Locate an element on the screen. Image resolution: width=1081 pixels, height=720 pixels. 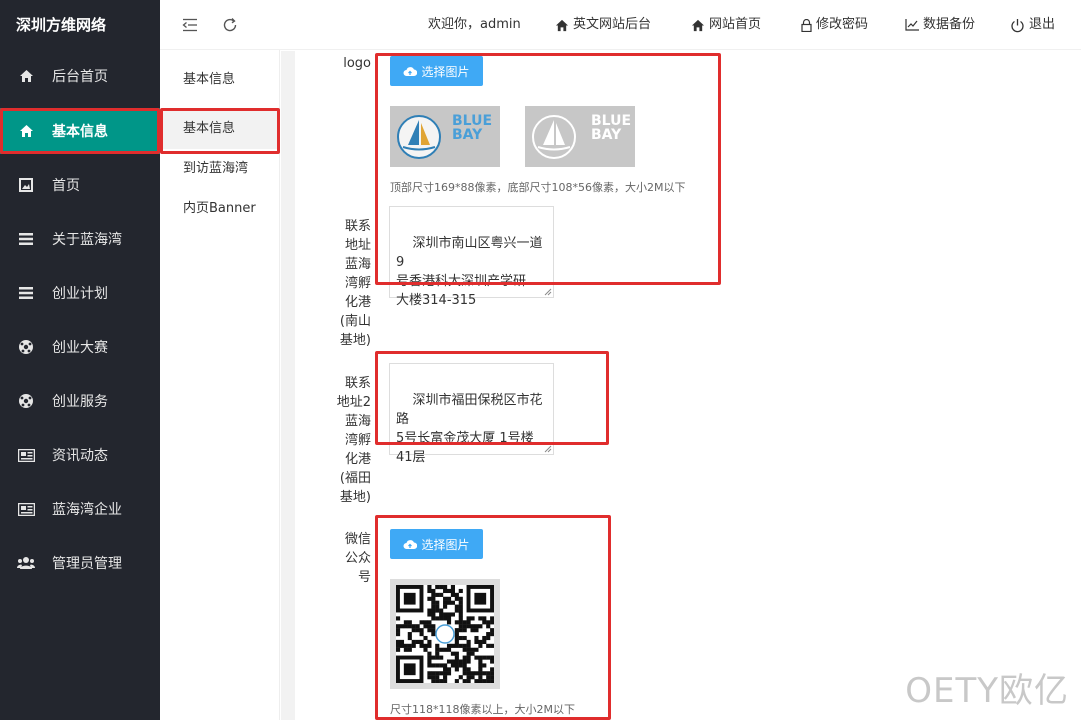
logo-text-bottom-1: BLUE is located at coordinates (611, 121).